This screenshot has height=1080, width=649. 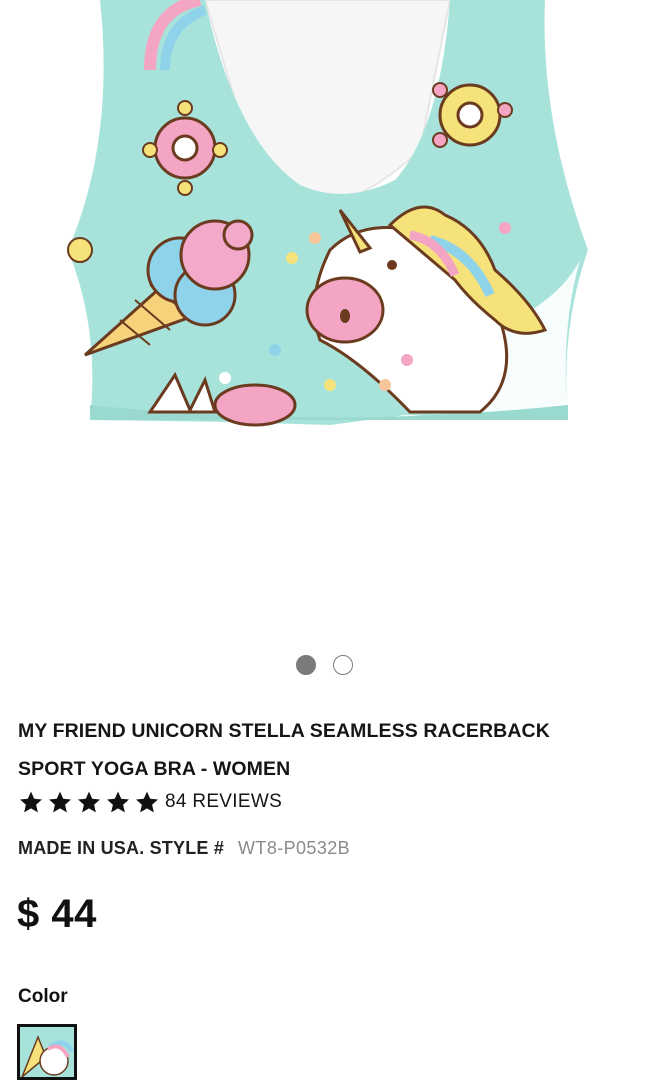 I want to click on color-label: Color, so click(x=43, y=996).